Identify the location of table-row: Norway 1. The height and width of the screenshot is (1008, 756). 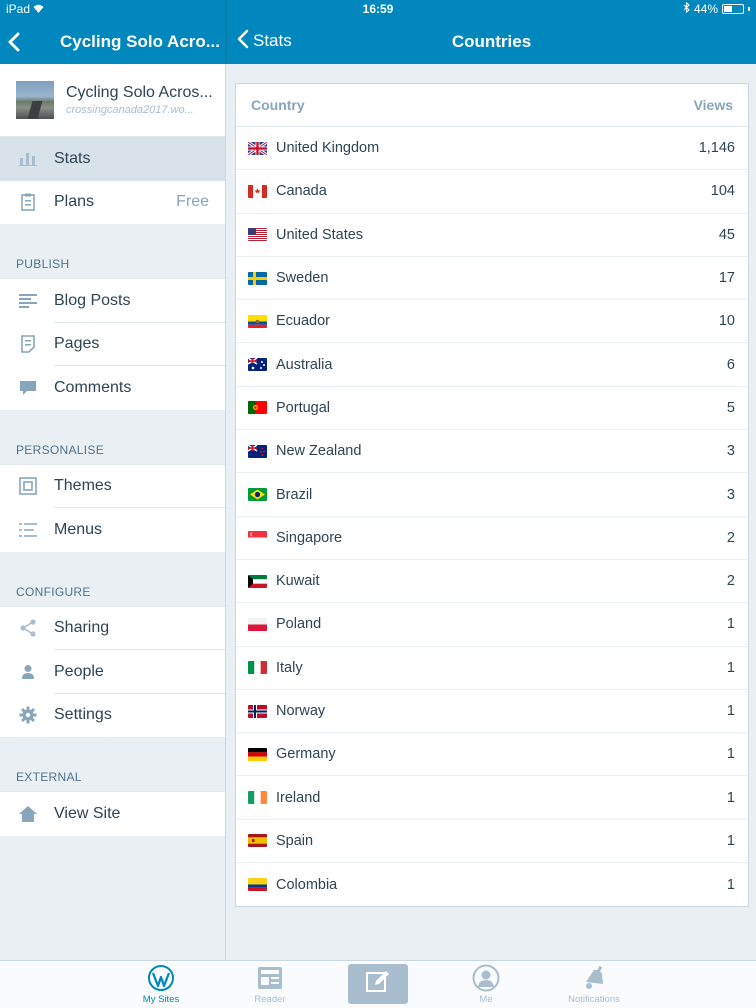
(492, 712).